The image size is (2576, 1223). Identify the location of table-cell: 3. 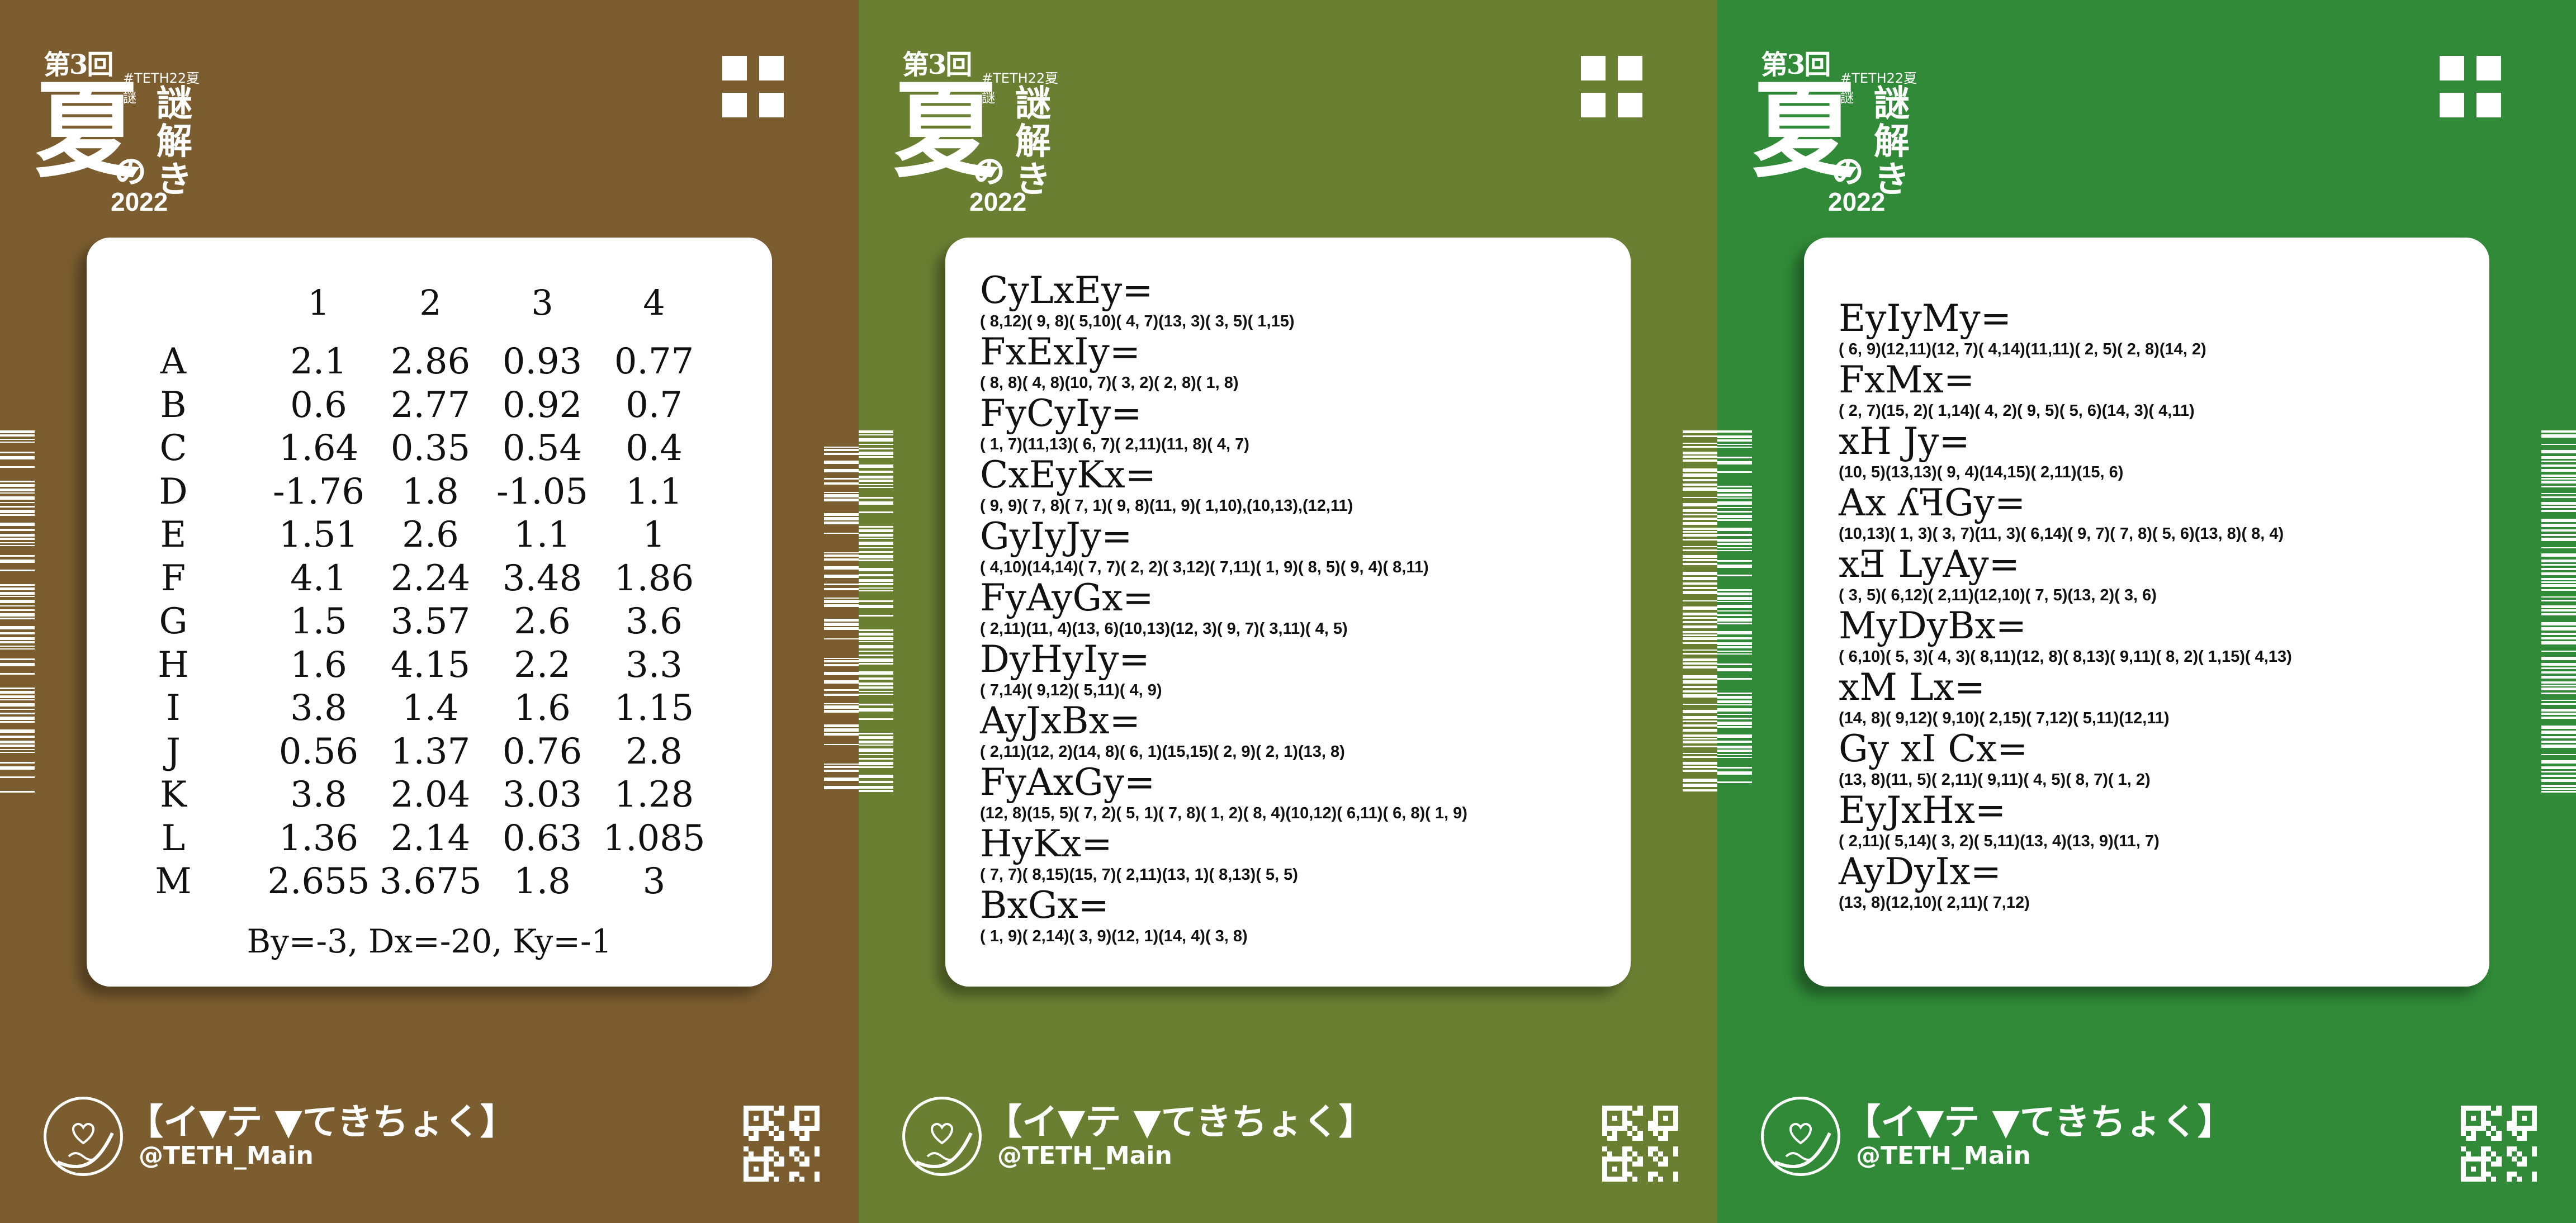
(654, 881).